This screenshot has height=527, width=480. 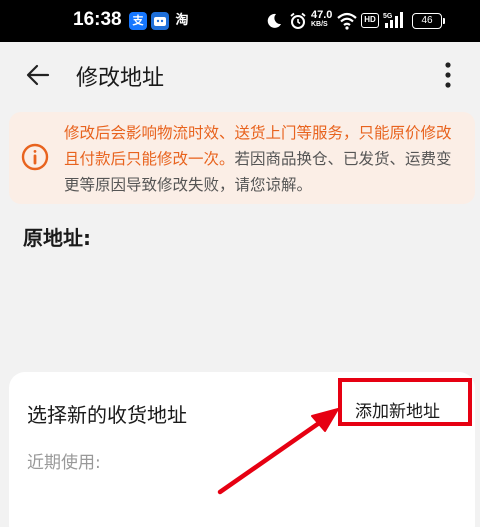 What do you see at coordinates (160, 21) in the screenshot?
I see `app-notification-icon` at bounding box center [160, 21].